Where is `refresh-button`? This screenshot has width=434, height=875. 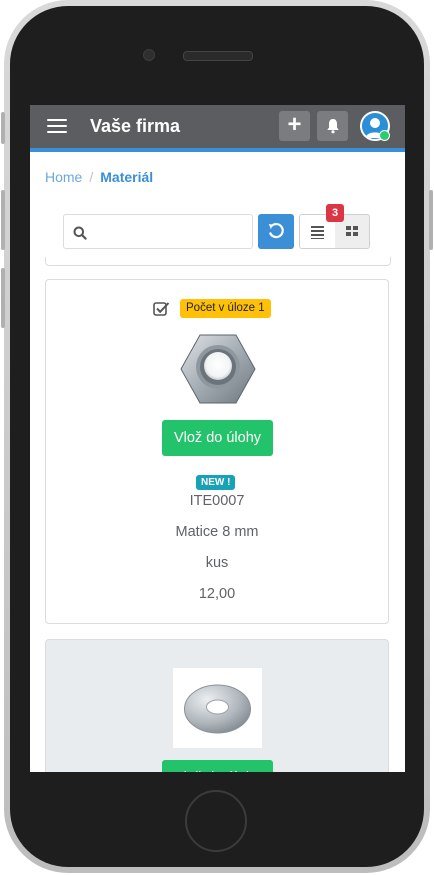
refresh-button is located at coordinates (276, 231).